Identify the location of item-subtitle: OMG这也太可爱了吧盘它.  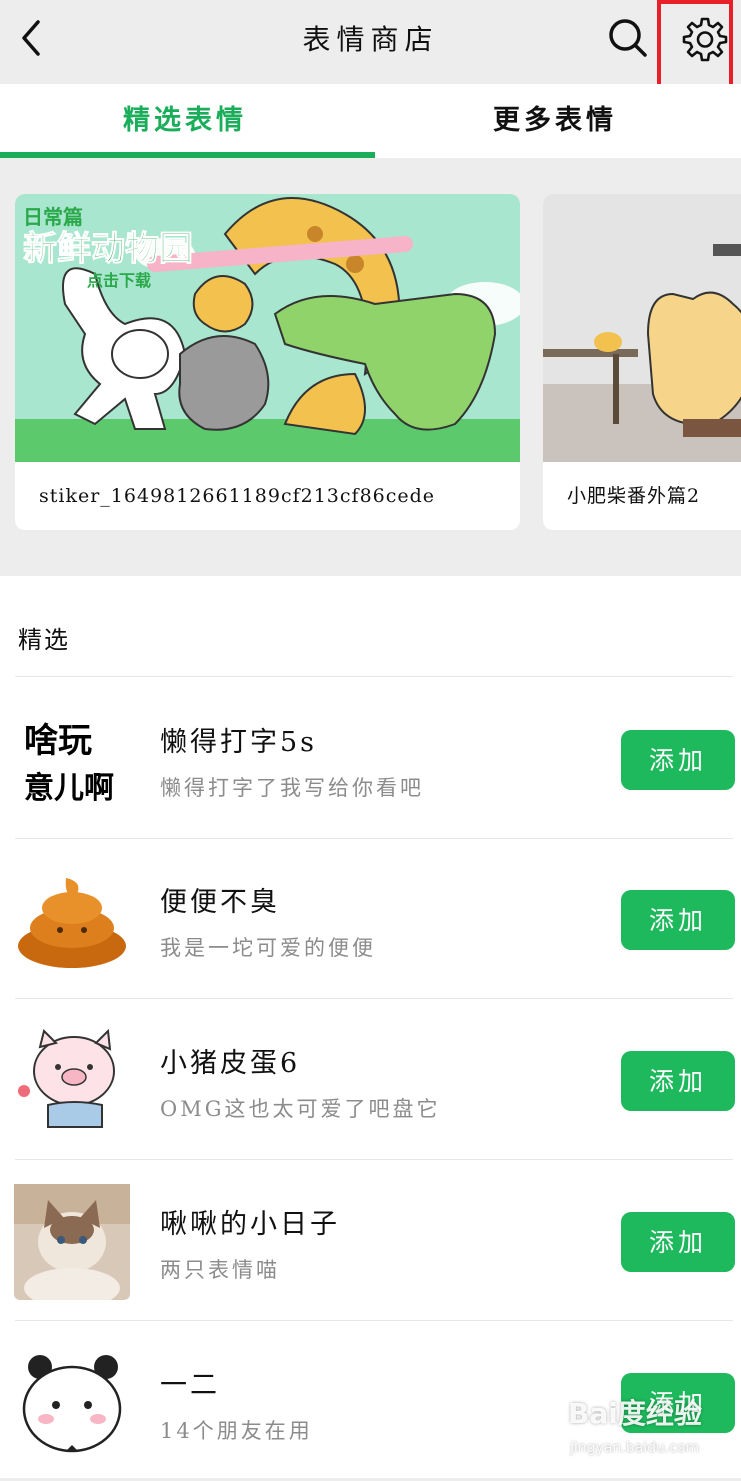
(300, 1109).